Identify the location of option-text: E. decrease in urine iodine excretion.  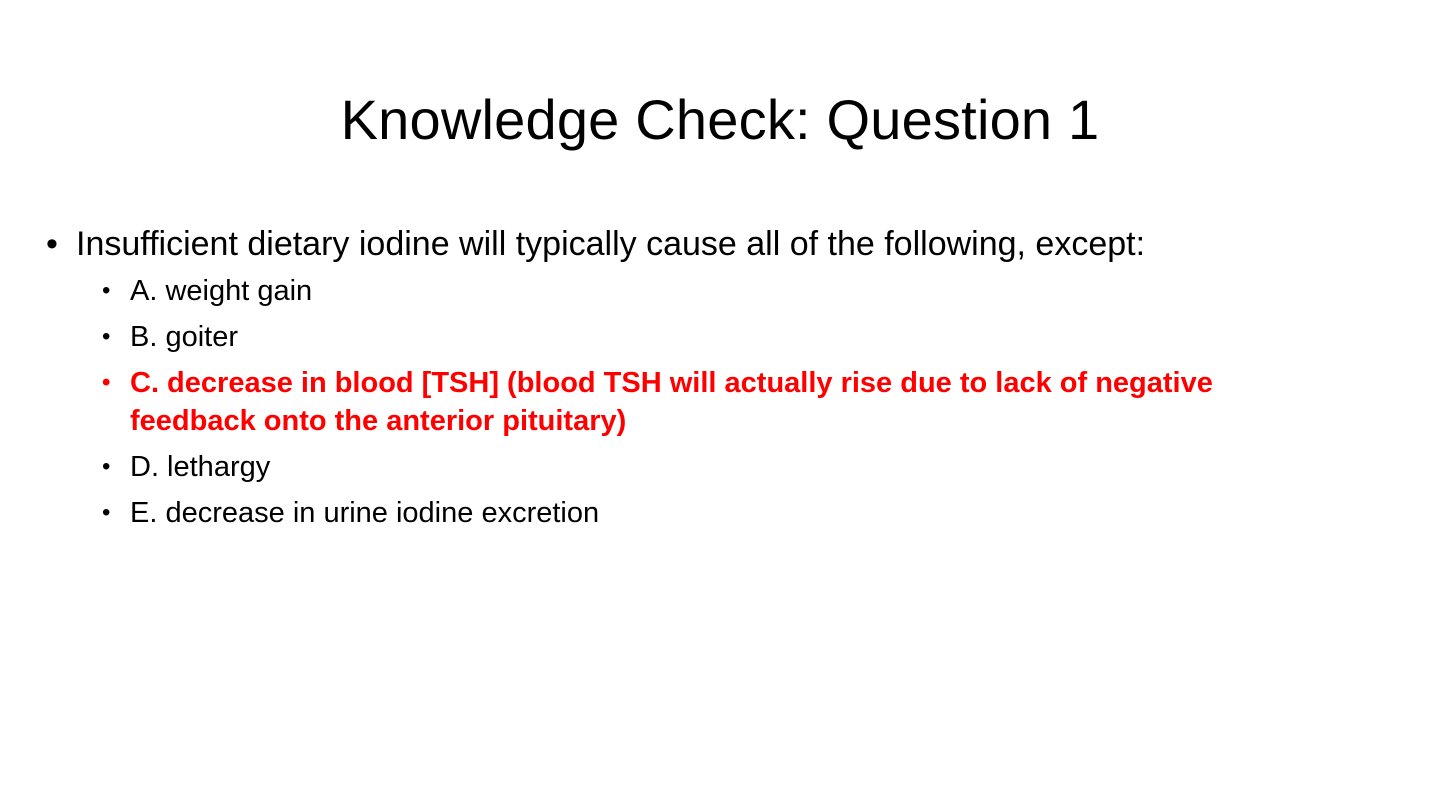
(365, 513).